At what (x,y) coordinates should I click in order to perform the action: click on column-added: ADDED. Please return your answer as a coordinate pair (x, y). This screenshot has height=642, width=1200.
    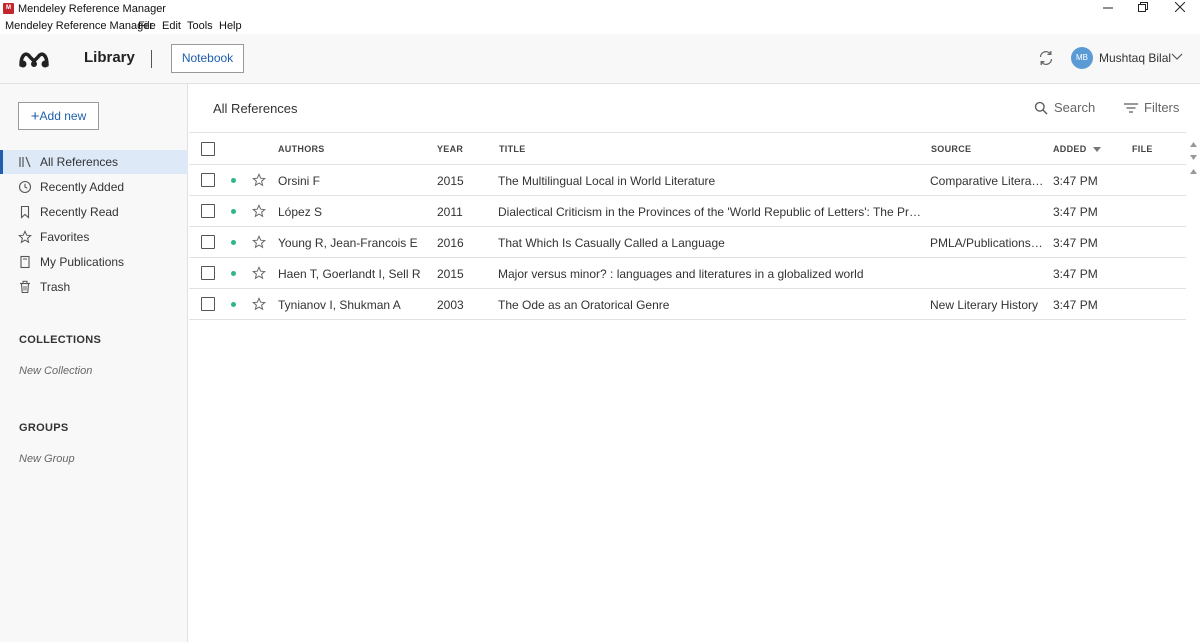
    Looking at the image, I should click on (1070, 149).